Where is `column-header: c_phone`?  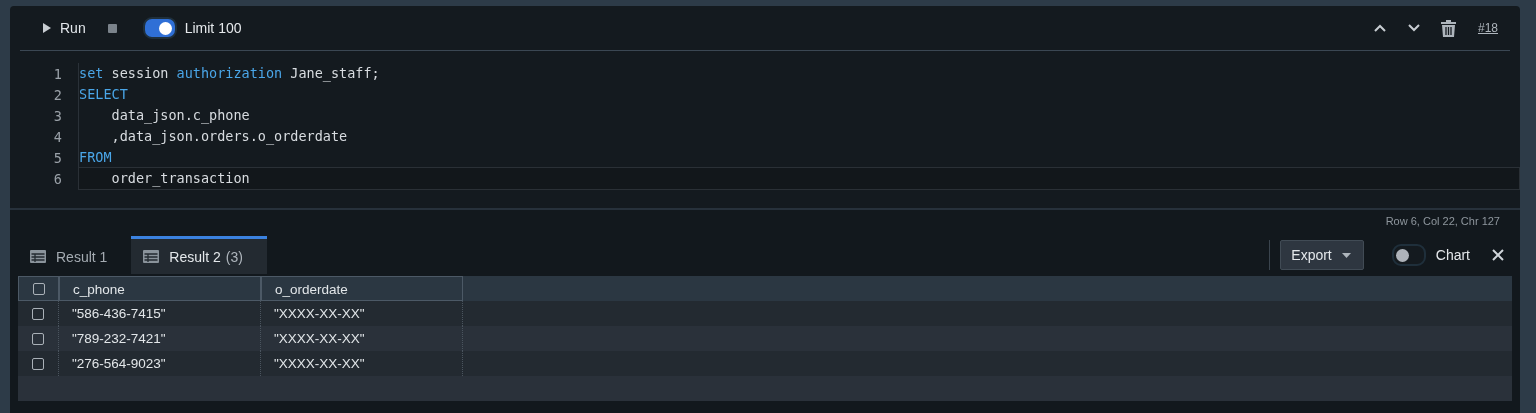
column-header: c_phone is located at coordinates (160, 288).